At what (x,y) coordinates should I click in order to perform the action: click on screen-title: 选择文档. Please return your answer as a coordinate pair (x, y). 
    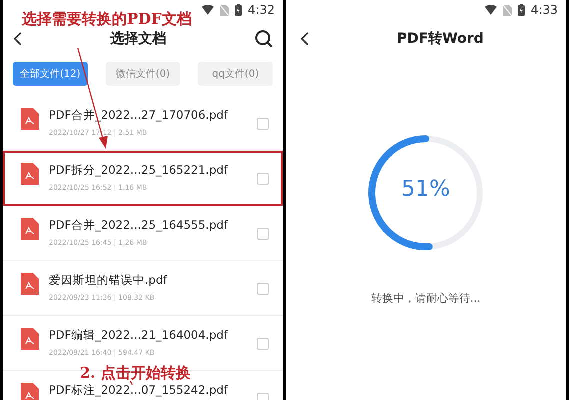
    Looking at the image, I should click on (138, 39).